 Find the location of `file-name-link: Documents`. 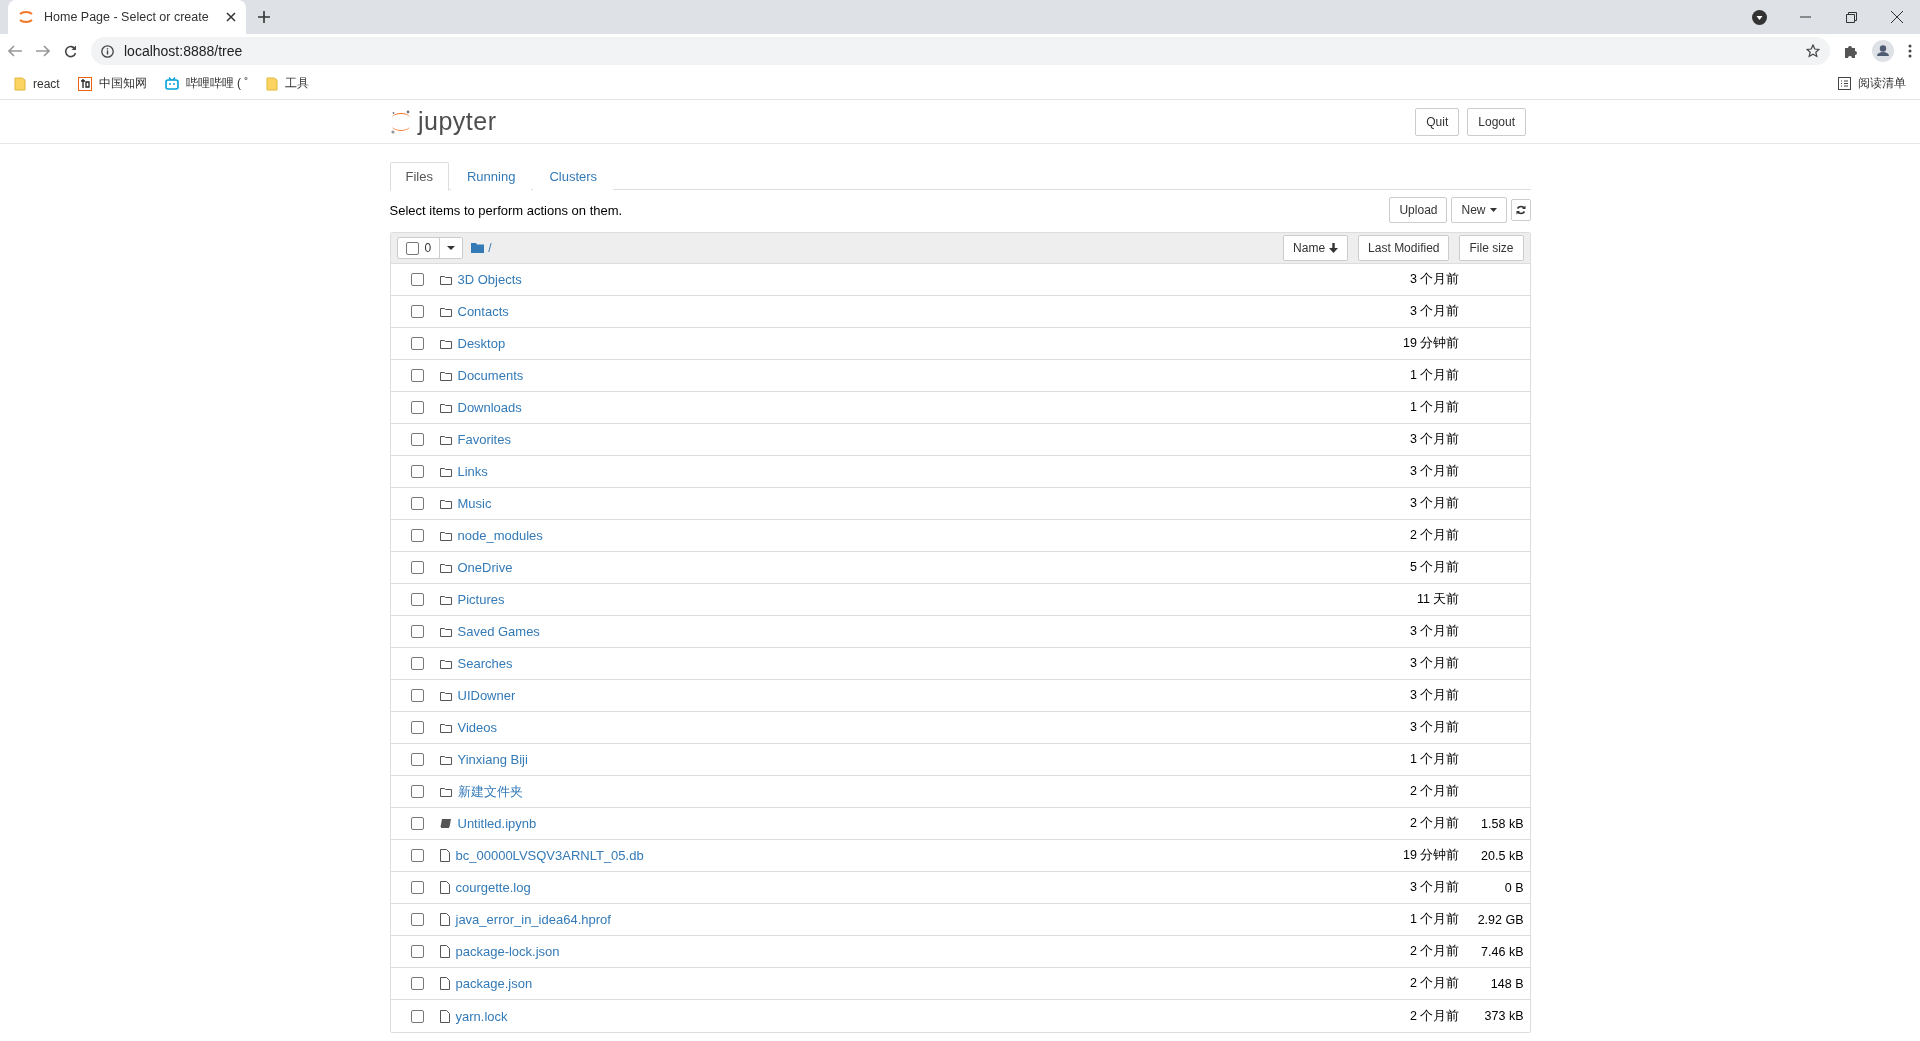

file-name-link: Documents is located at coordinates (490, 375).